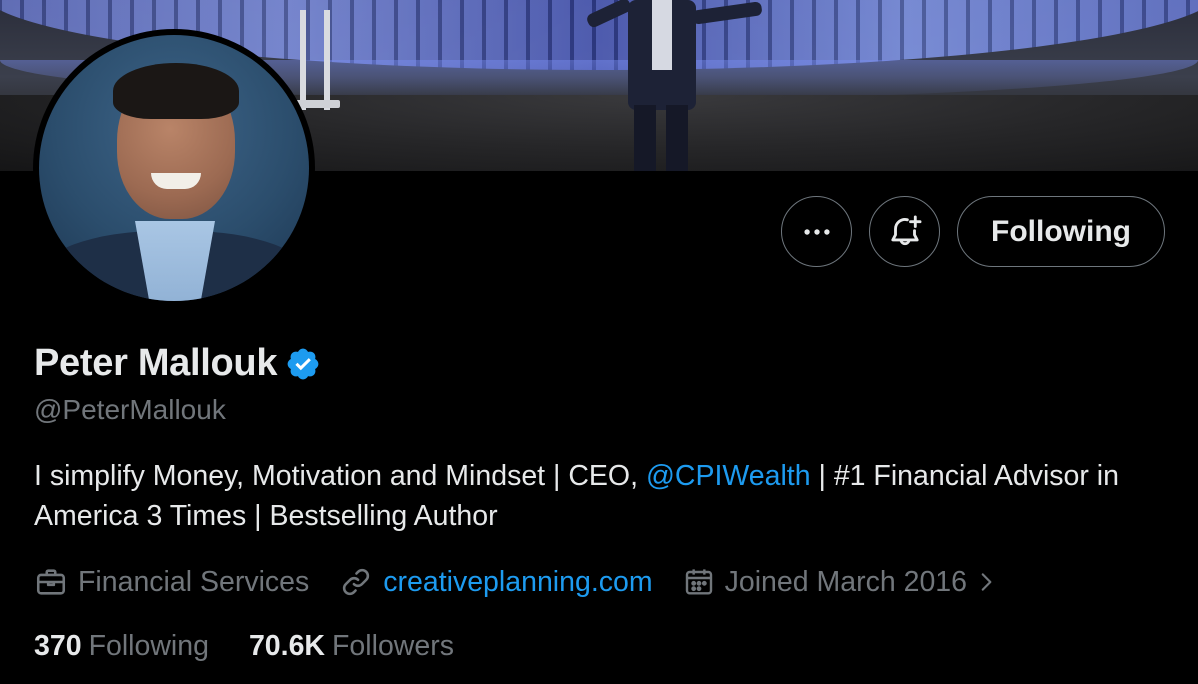 The image size is (1198, 684). Describe the element at coordinates (517, 582) in the screenshot. I see `website-link: creativeplanning.com` at that location.